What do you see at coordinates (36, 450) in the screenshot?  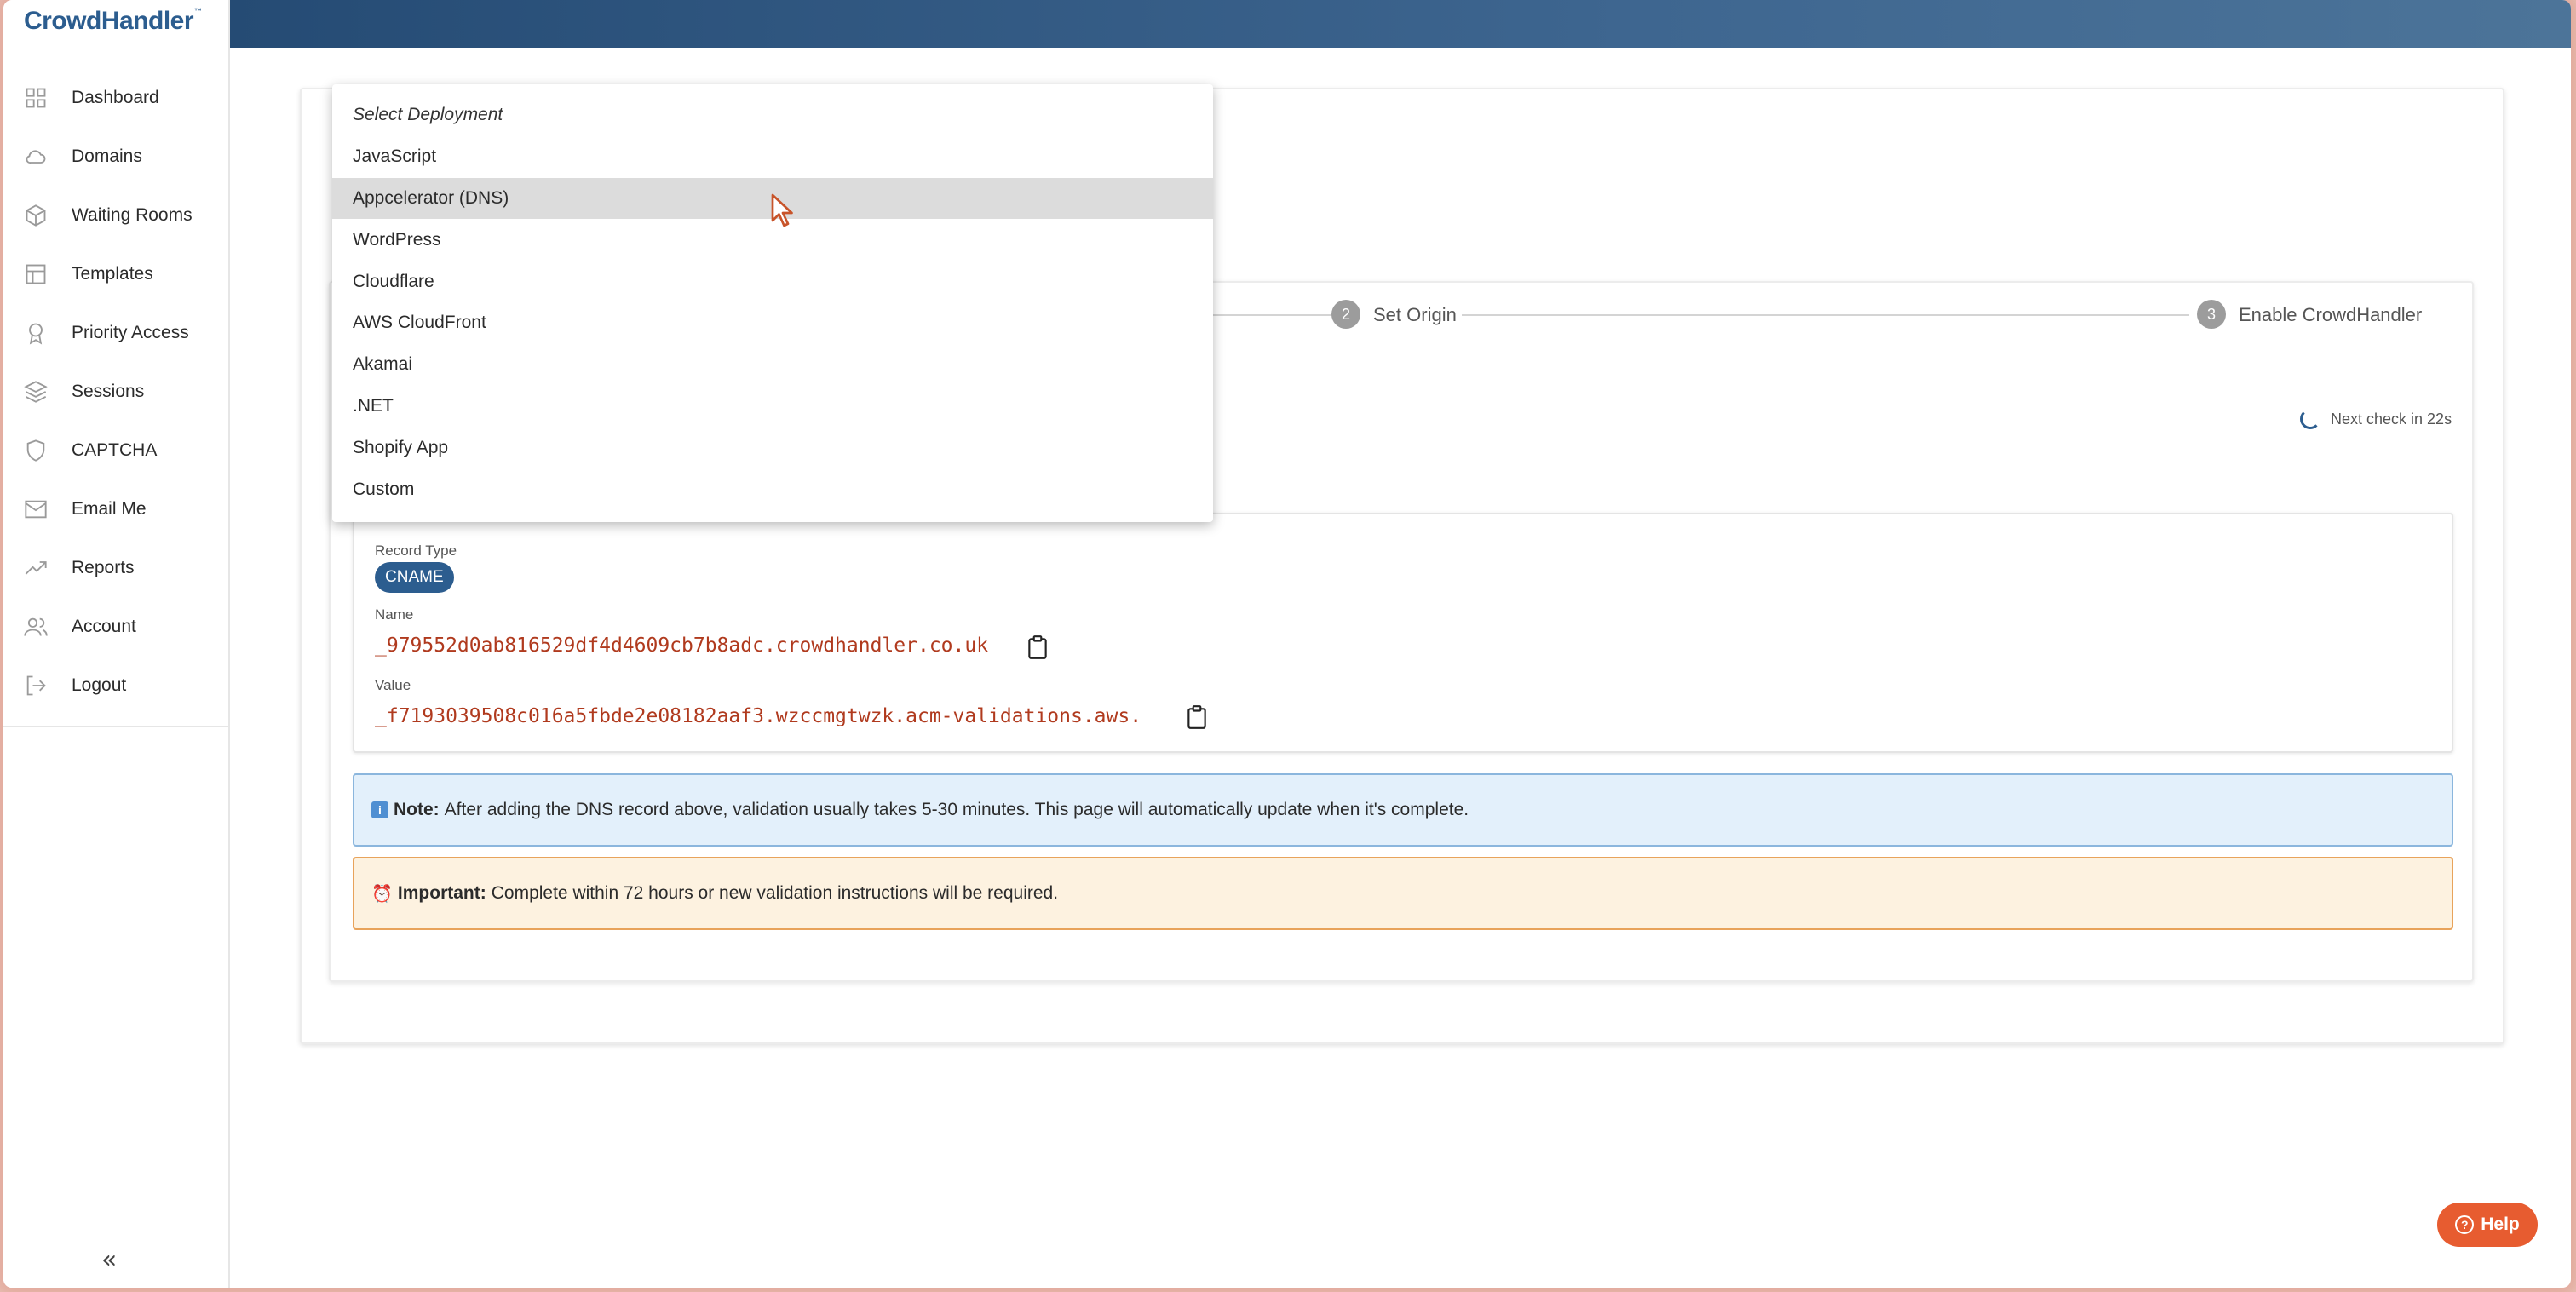 I see `shield-icon` at bounding box center [36, 450].